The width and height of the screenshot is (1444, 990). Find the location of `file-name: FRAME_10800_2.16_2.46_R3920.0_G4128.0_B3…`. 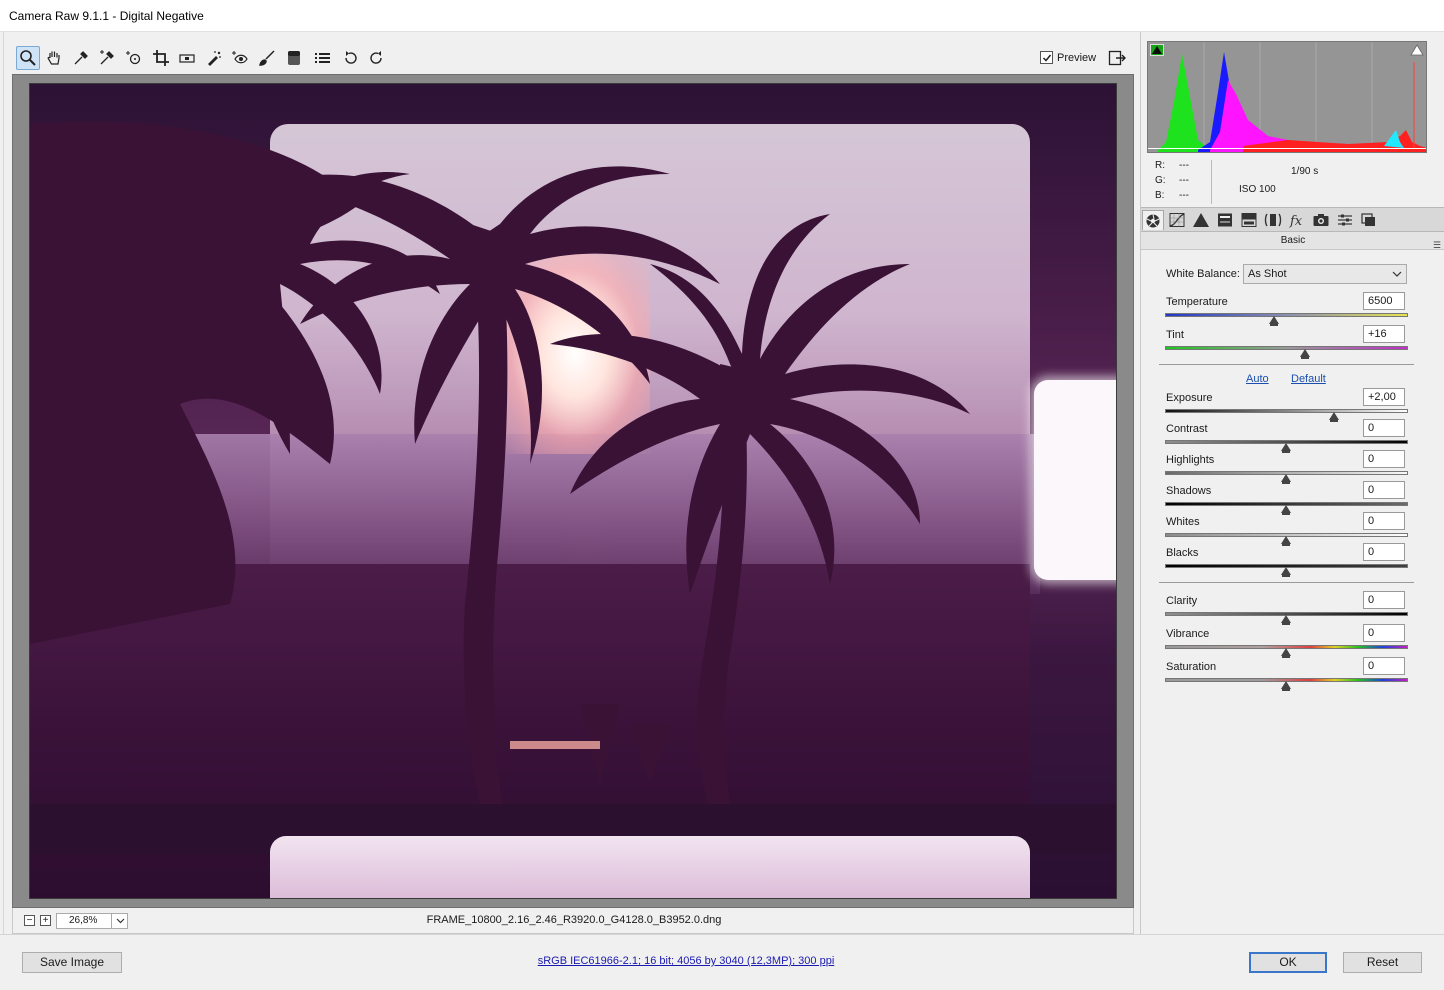

file-name: FRAME_10800_2.16_2.46_R3920.0_G4128.0_B3… is located at coordinates (574, 920).